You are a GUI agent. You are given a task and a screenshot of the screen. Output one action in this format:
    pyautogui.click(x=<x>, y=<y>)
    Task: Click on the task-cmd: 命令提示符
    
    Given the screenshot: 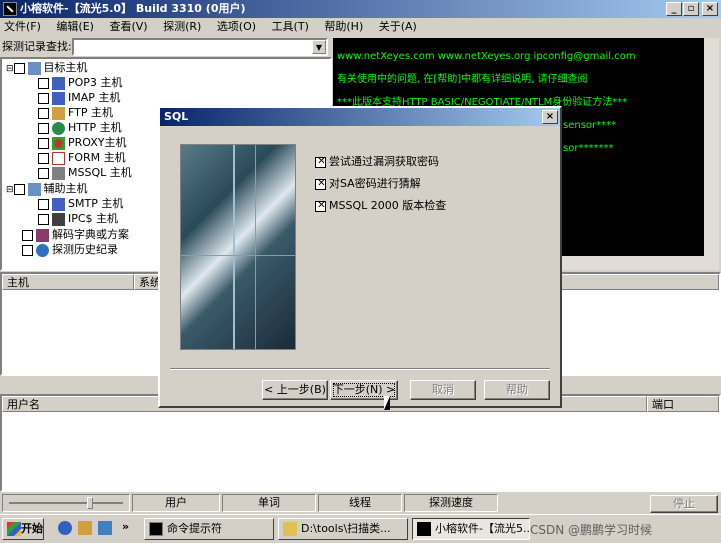 What is the action you would take?
    pyautogui.click(x=209, y=529)
    